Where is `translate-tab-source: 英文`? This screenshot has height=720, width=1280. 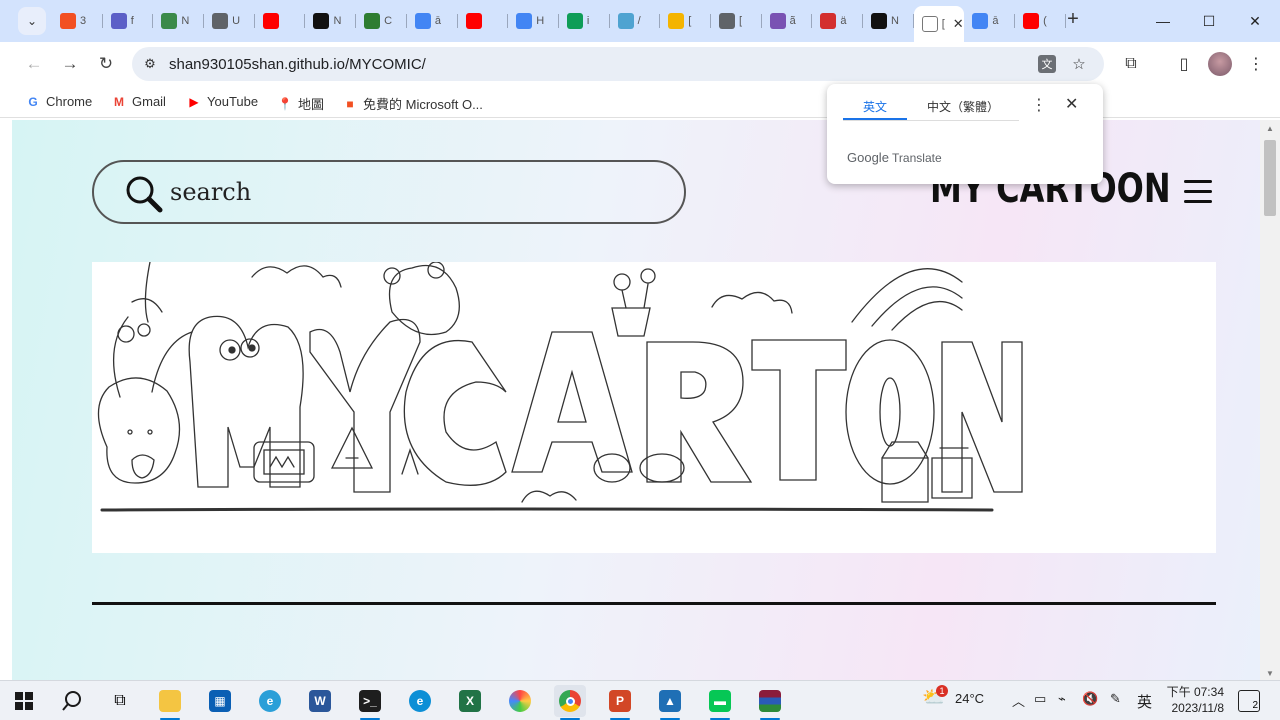
translate-tab-source: 英文 is located at coordinates (875, 106).